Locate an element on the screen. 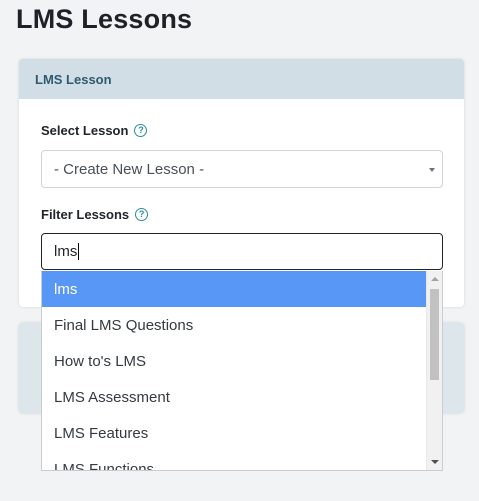  select-lesson-value: - Create New Lesson - is located at coordinates (129, 169).